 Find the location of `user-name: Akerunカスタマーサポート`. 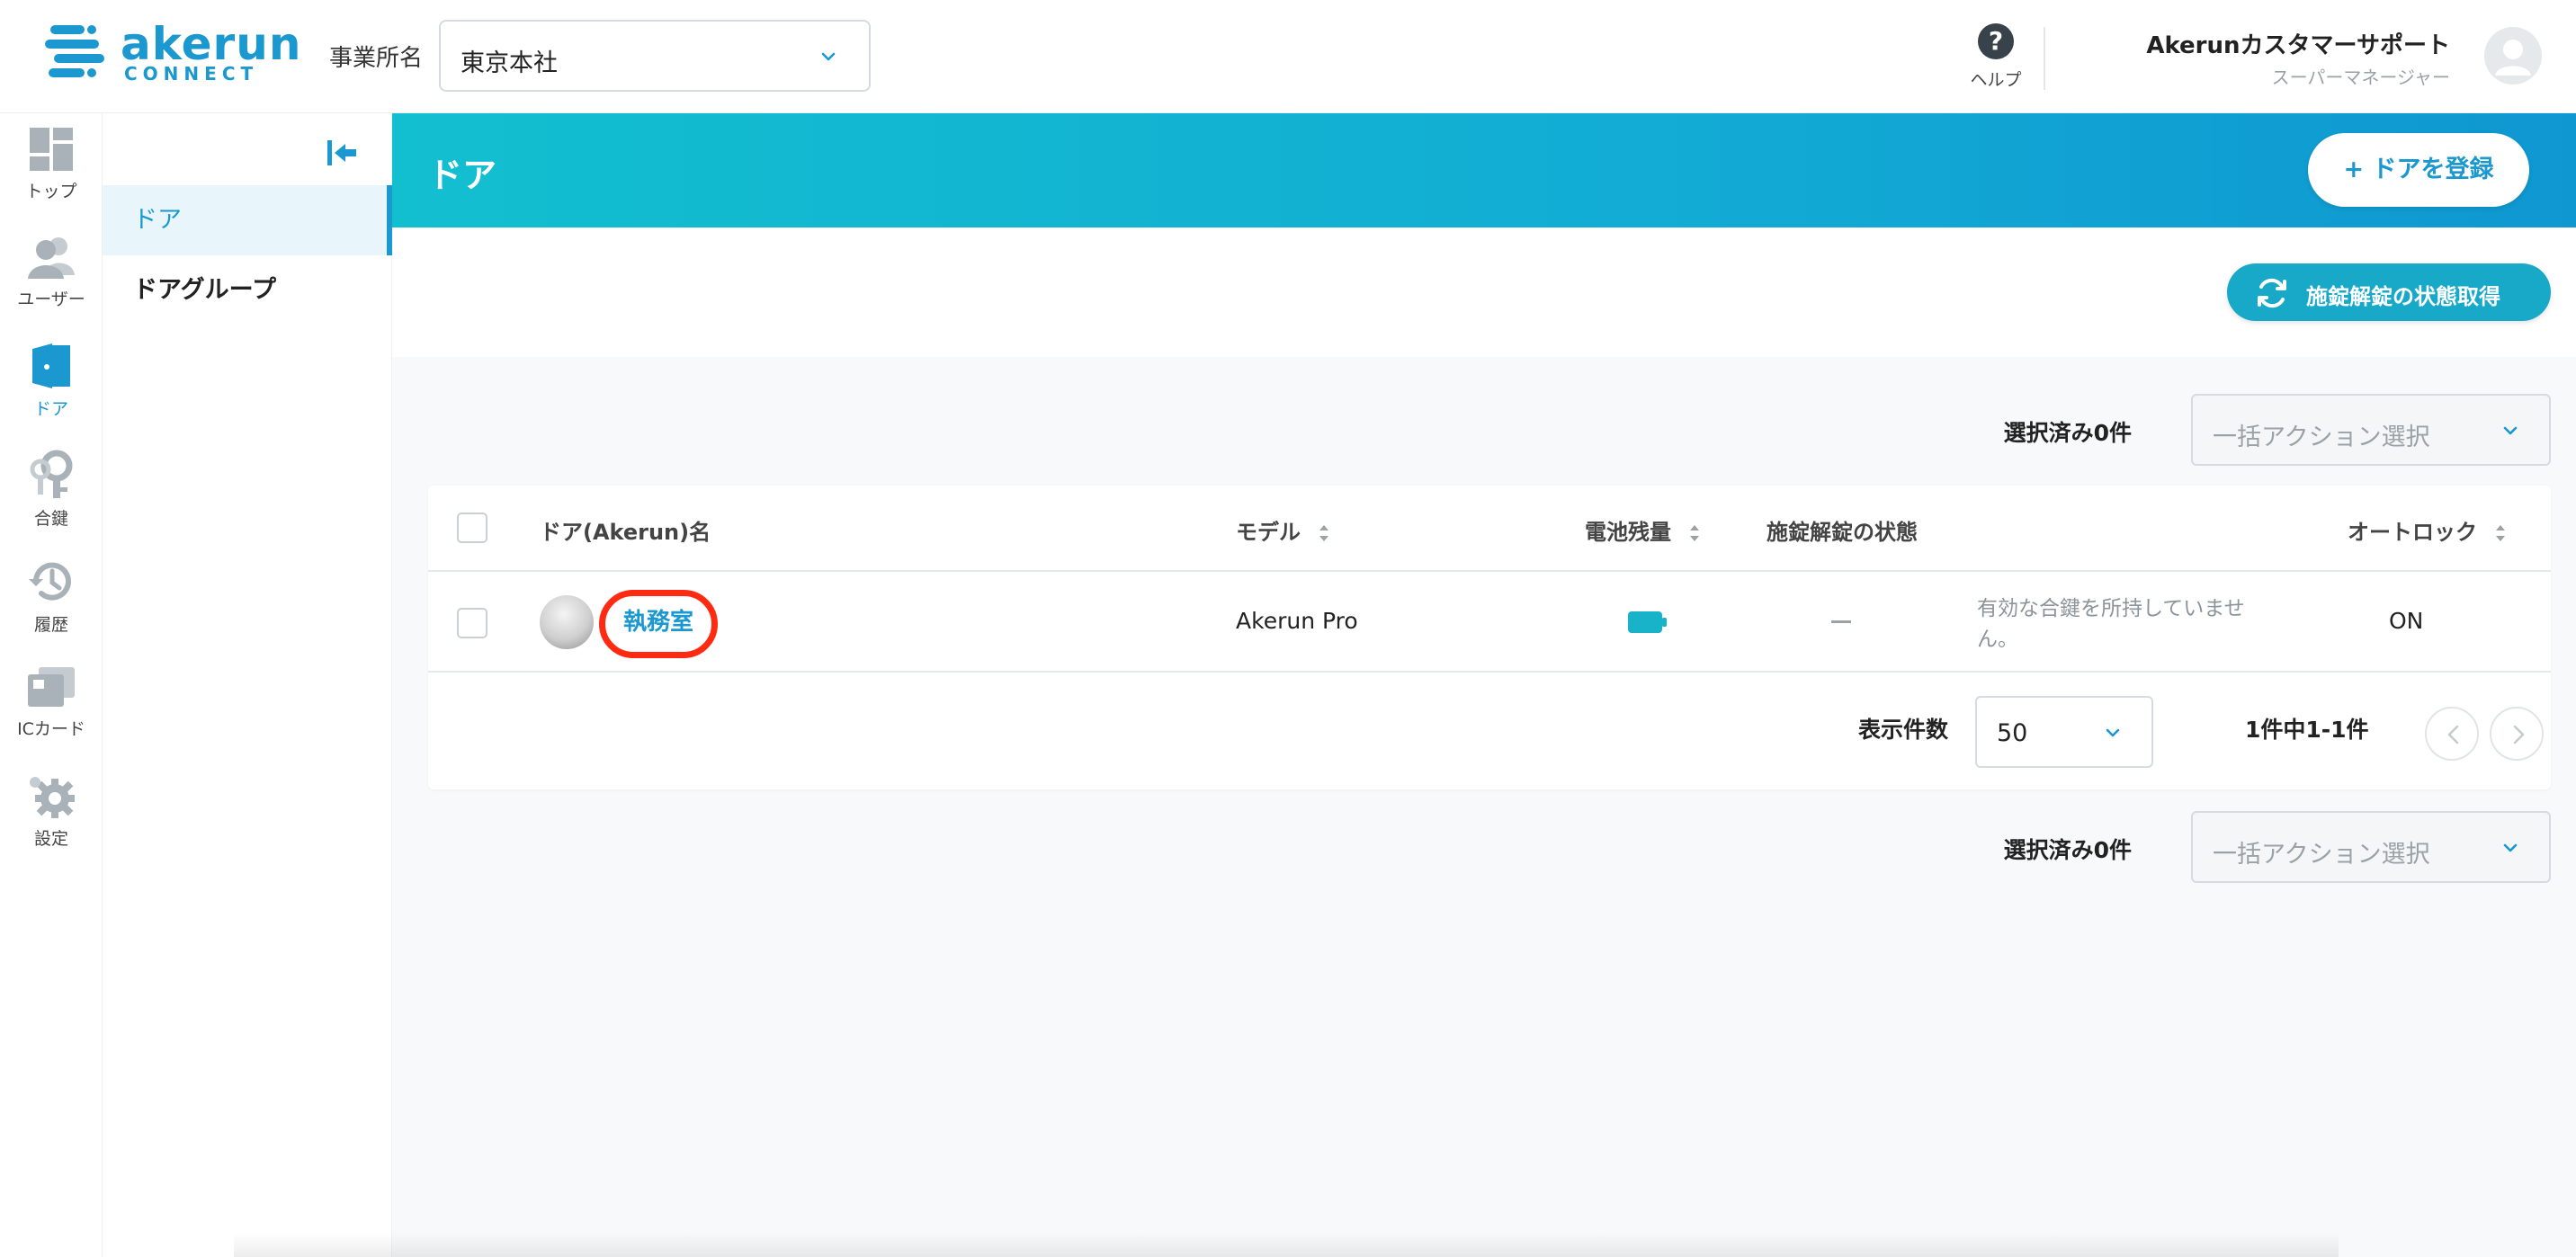

user-name: Akerunカスタマーサポート is located at coordinates (2298, 45).